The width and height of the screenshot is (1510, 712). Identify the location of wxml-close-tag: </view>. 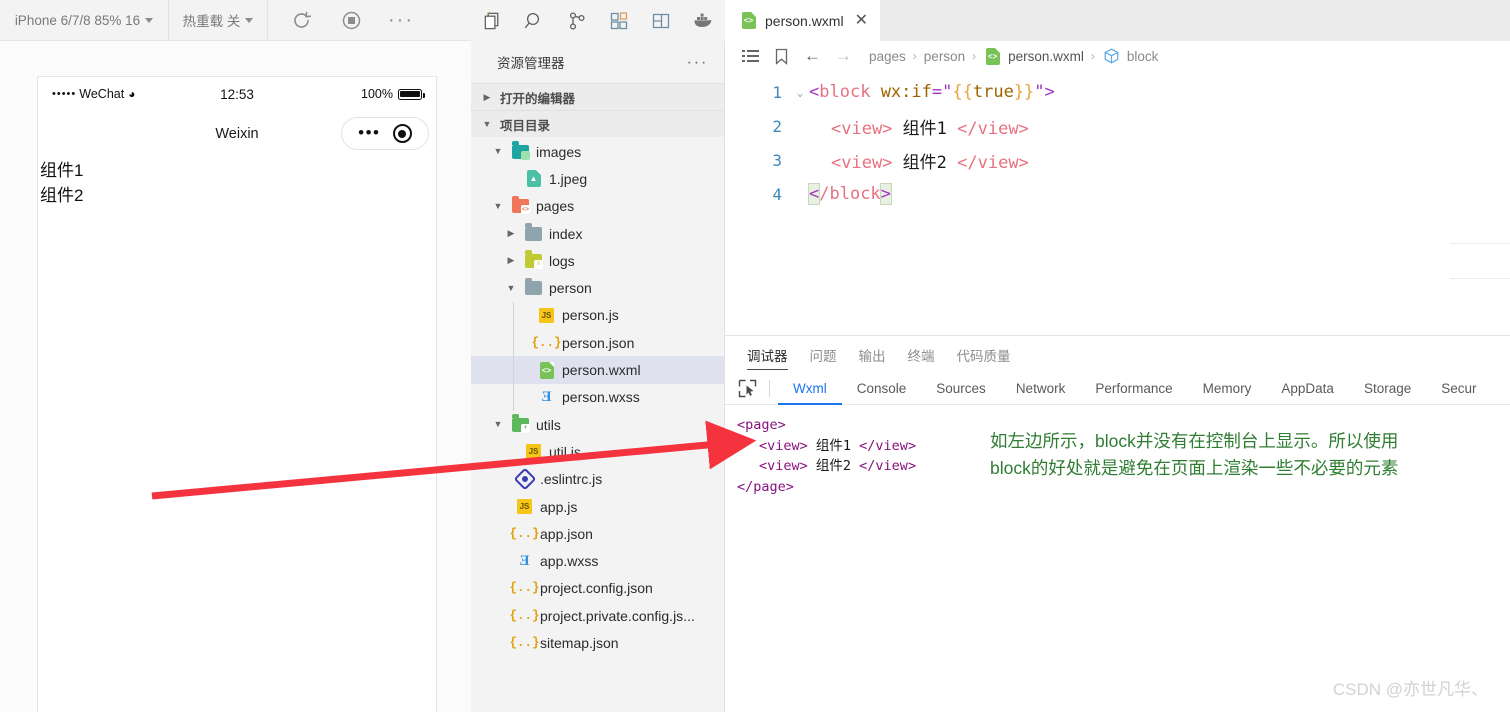
(888, 466).